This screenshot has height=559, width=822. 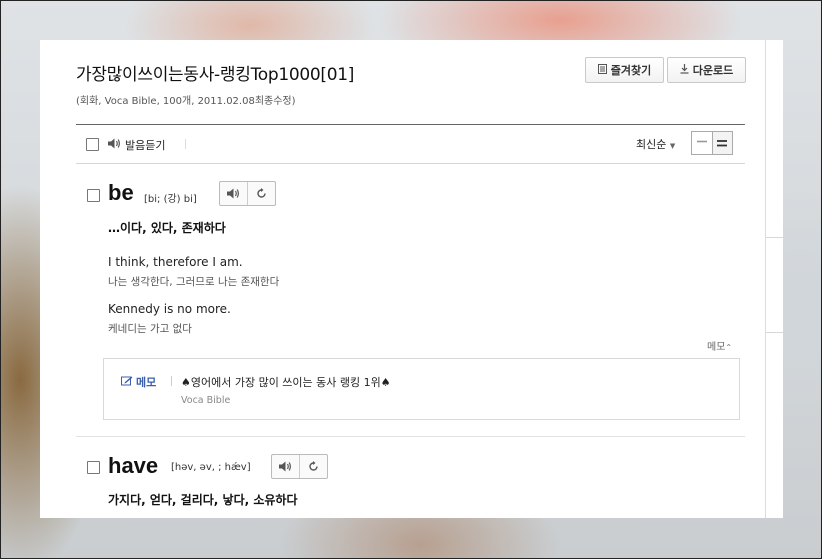 I want to click on memo-text: ♠영어에서 가장 많이 쓰이는 동사 랭킹 1위♠, so click(x=286, y=382).